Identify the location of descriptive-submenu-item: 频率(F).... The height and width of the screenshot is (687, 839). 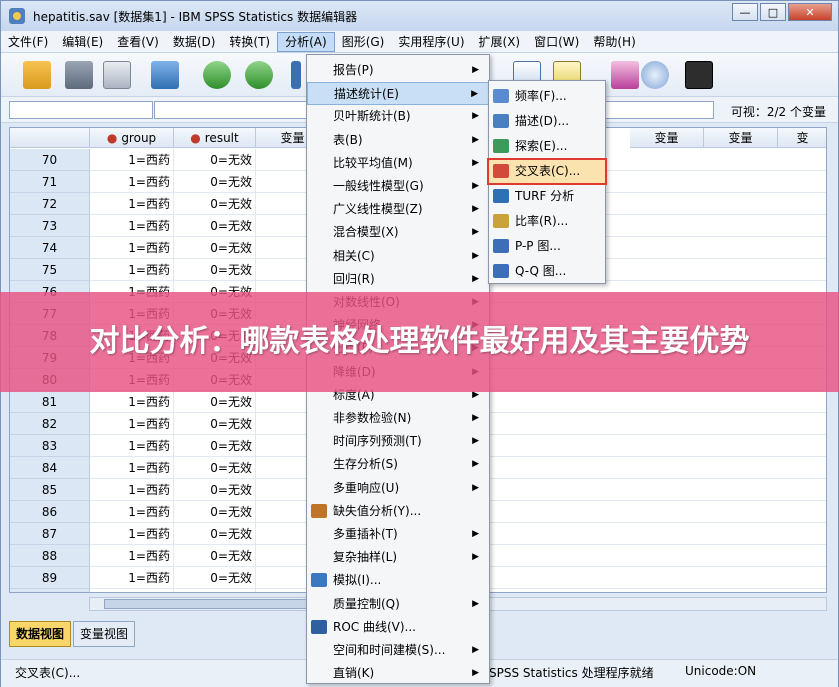
(547, 96).